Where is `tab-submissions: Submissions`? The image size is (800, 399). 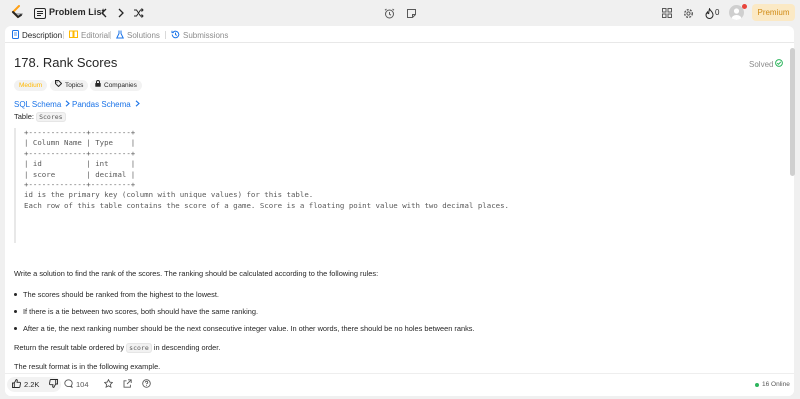 tab-submissions: Submissions is located at coordinates (199, 35).